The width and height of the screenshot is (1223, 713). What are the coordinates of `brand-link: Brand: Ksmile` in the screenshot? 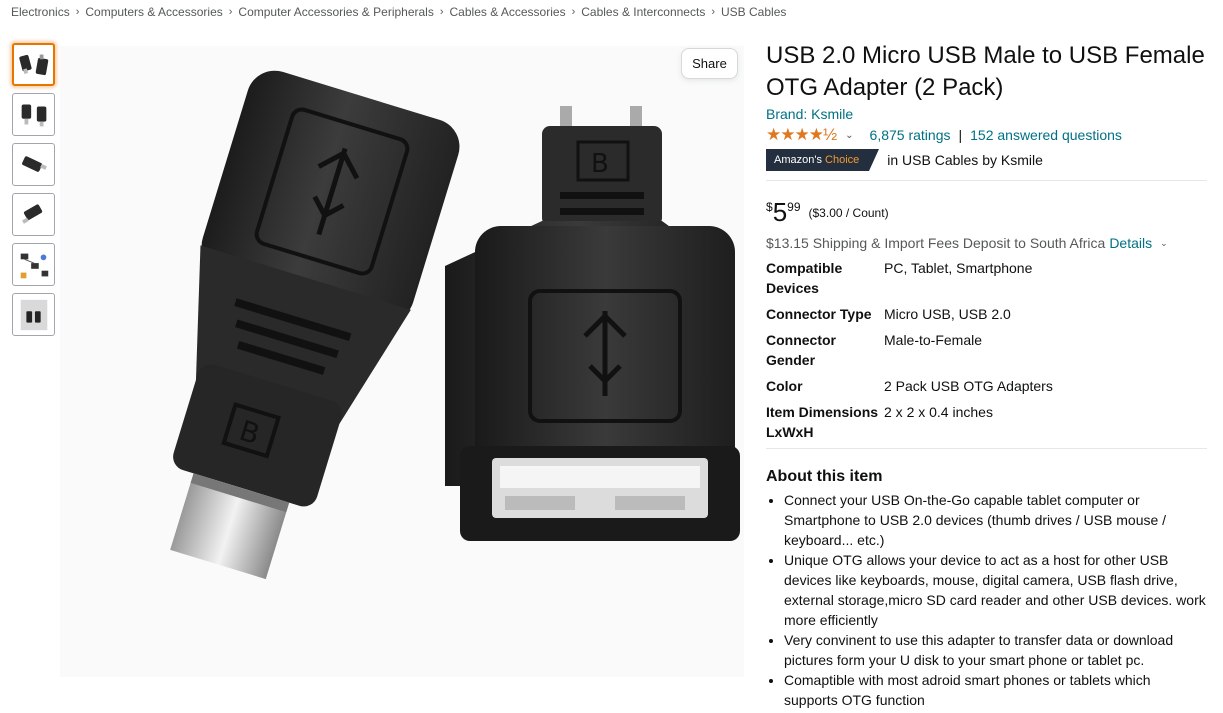 It's located at (987, 114).